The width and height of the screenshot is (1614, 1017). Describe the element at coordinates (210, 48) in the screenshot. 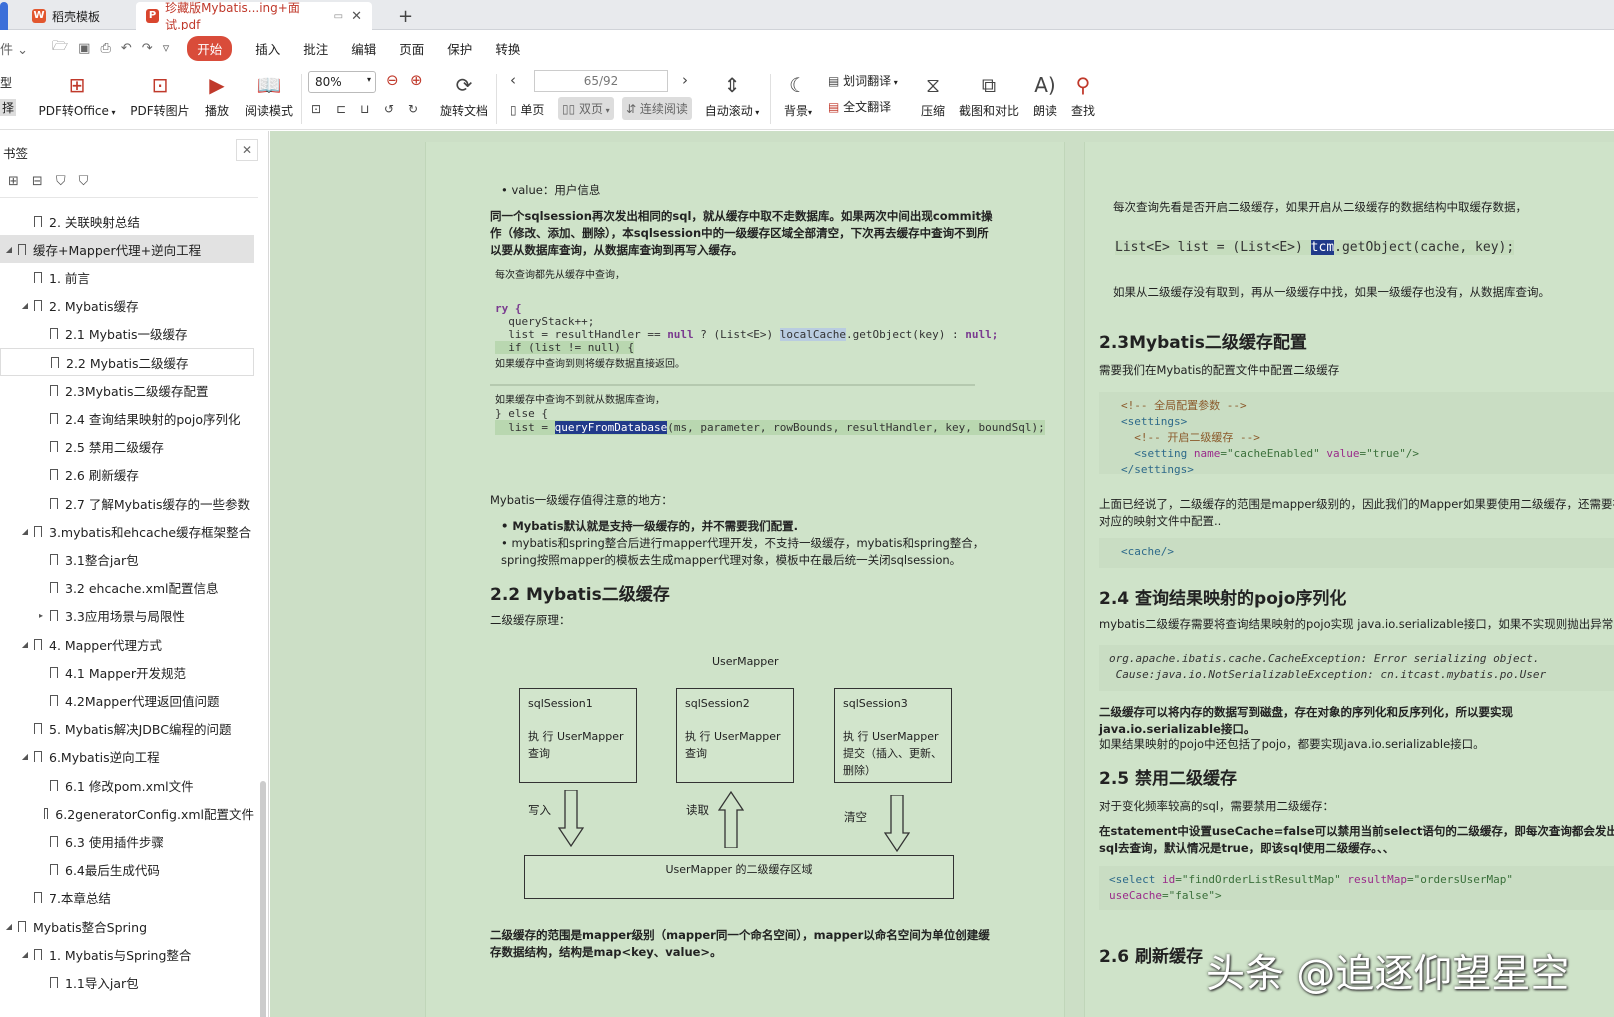

I see `menu-start: 开始` at that location.